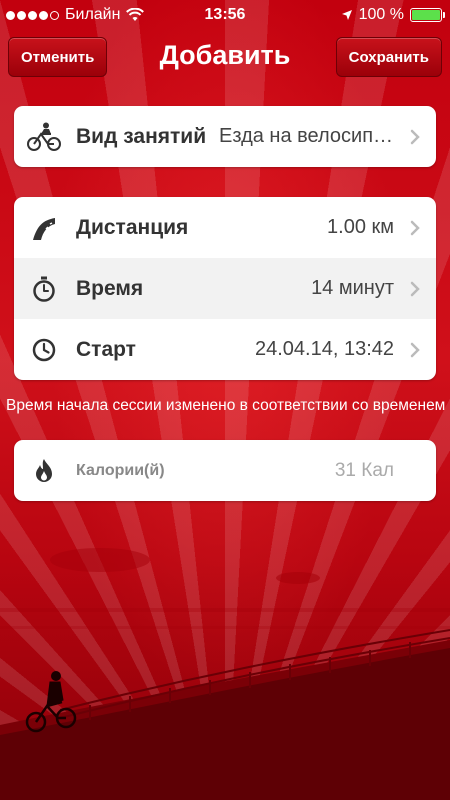 This screenshot has height=800, width=450. What do you see at coordinates (141, 136) in the screenshot?
I see `activity-label: Вид занятий` at bounding box center [141, 136].